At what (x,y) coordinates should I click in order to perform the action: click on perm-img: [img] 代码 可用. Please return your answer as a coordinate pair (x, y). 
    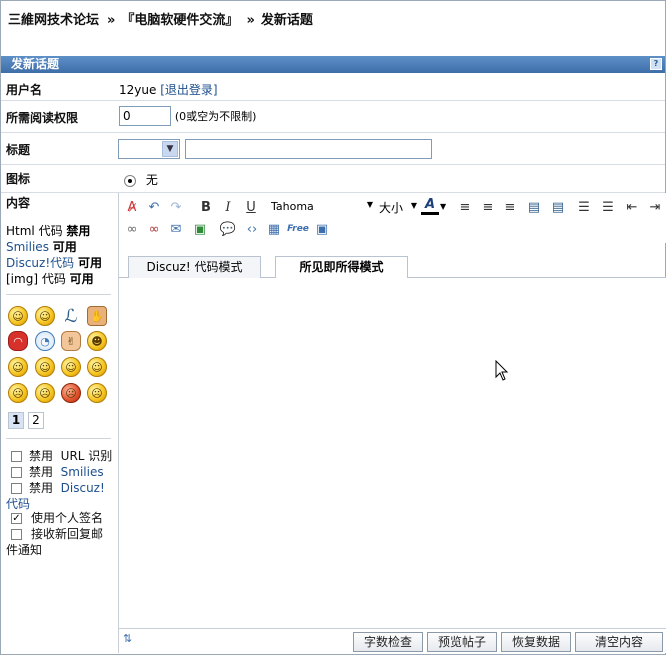
    Looking at the image, I should click on (50, 279).